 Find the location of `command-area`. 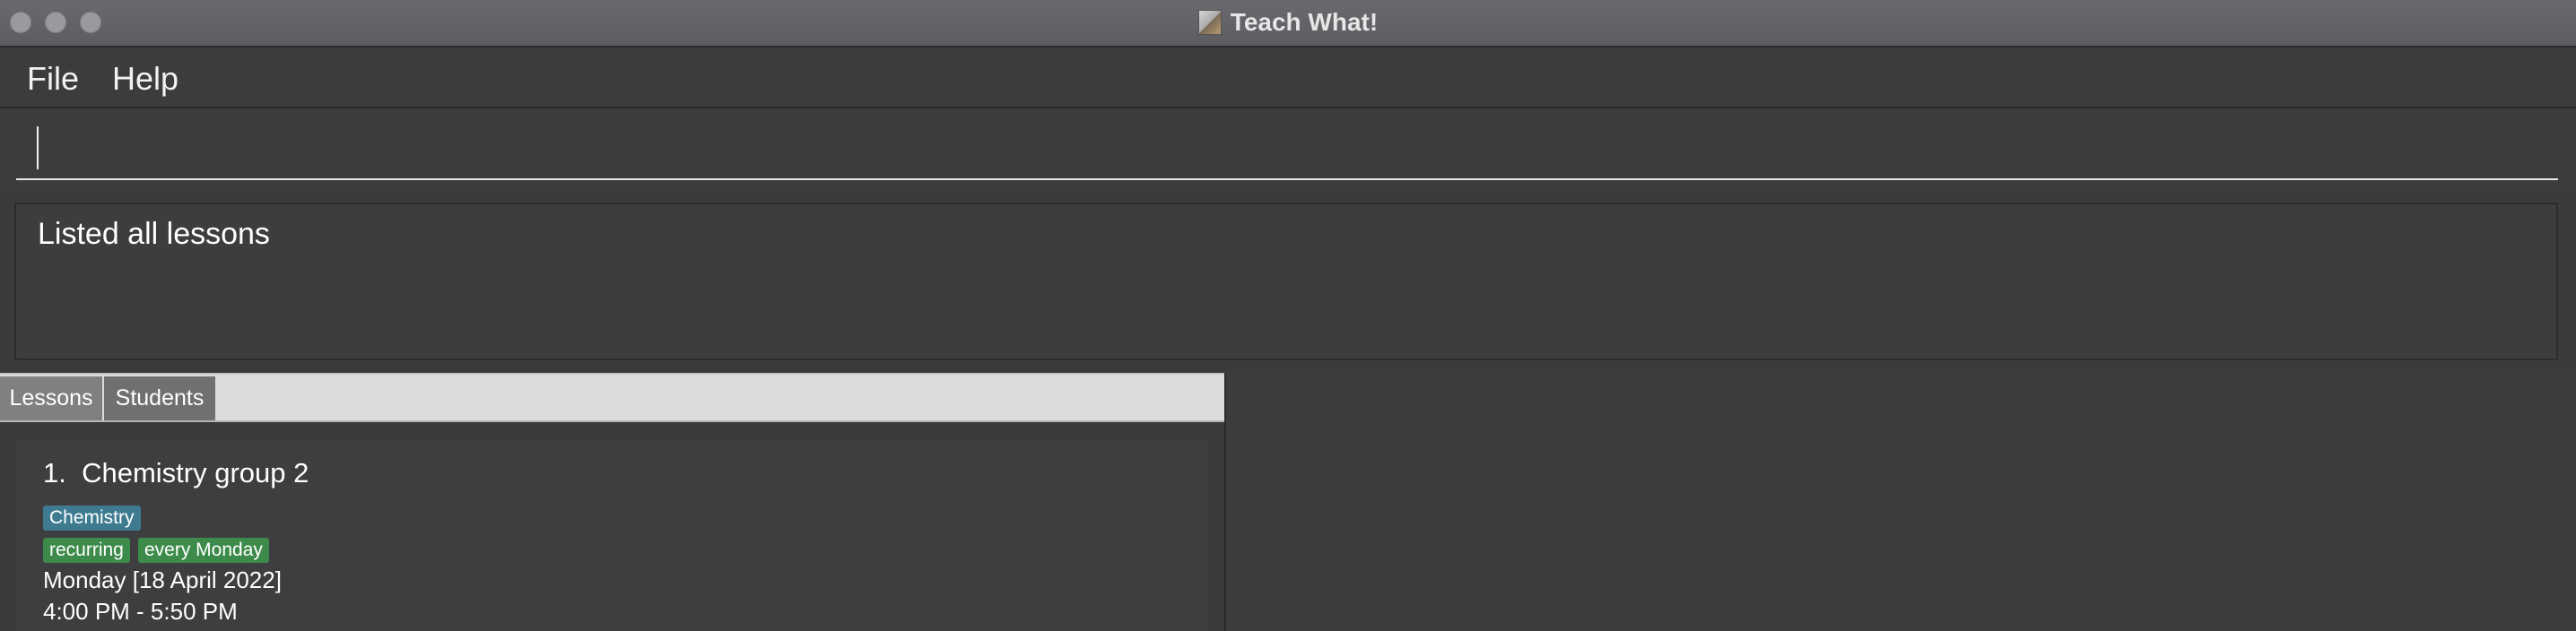

command-area is located at coordinates (1288, 149).